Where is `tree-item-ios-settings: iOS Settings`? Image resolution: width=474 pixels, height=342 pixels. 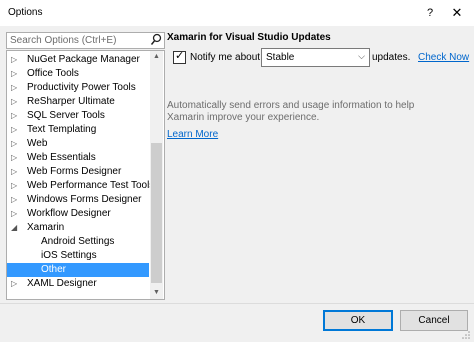 tree-item-ios-settings: iOS Settings is located at coordinates (78, 256).